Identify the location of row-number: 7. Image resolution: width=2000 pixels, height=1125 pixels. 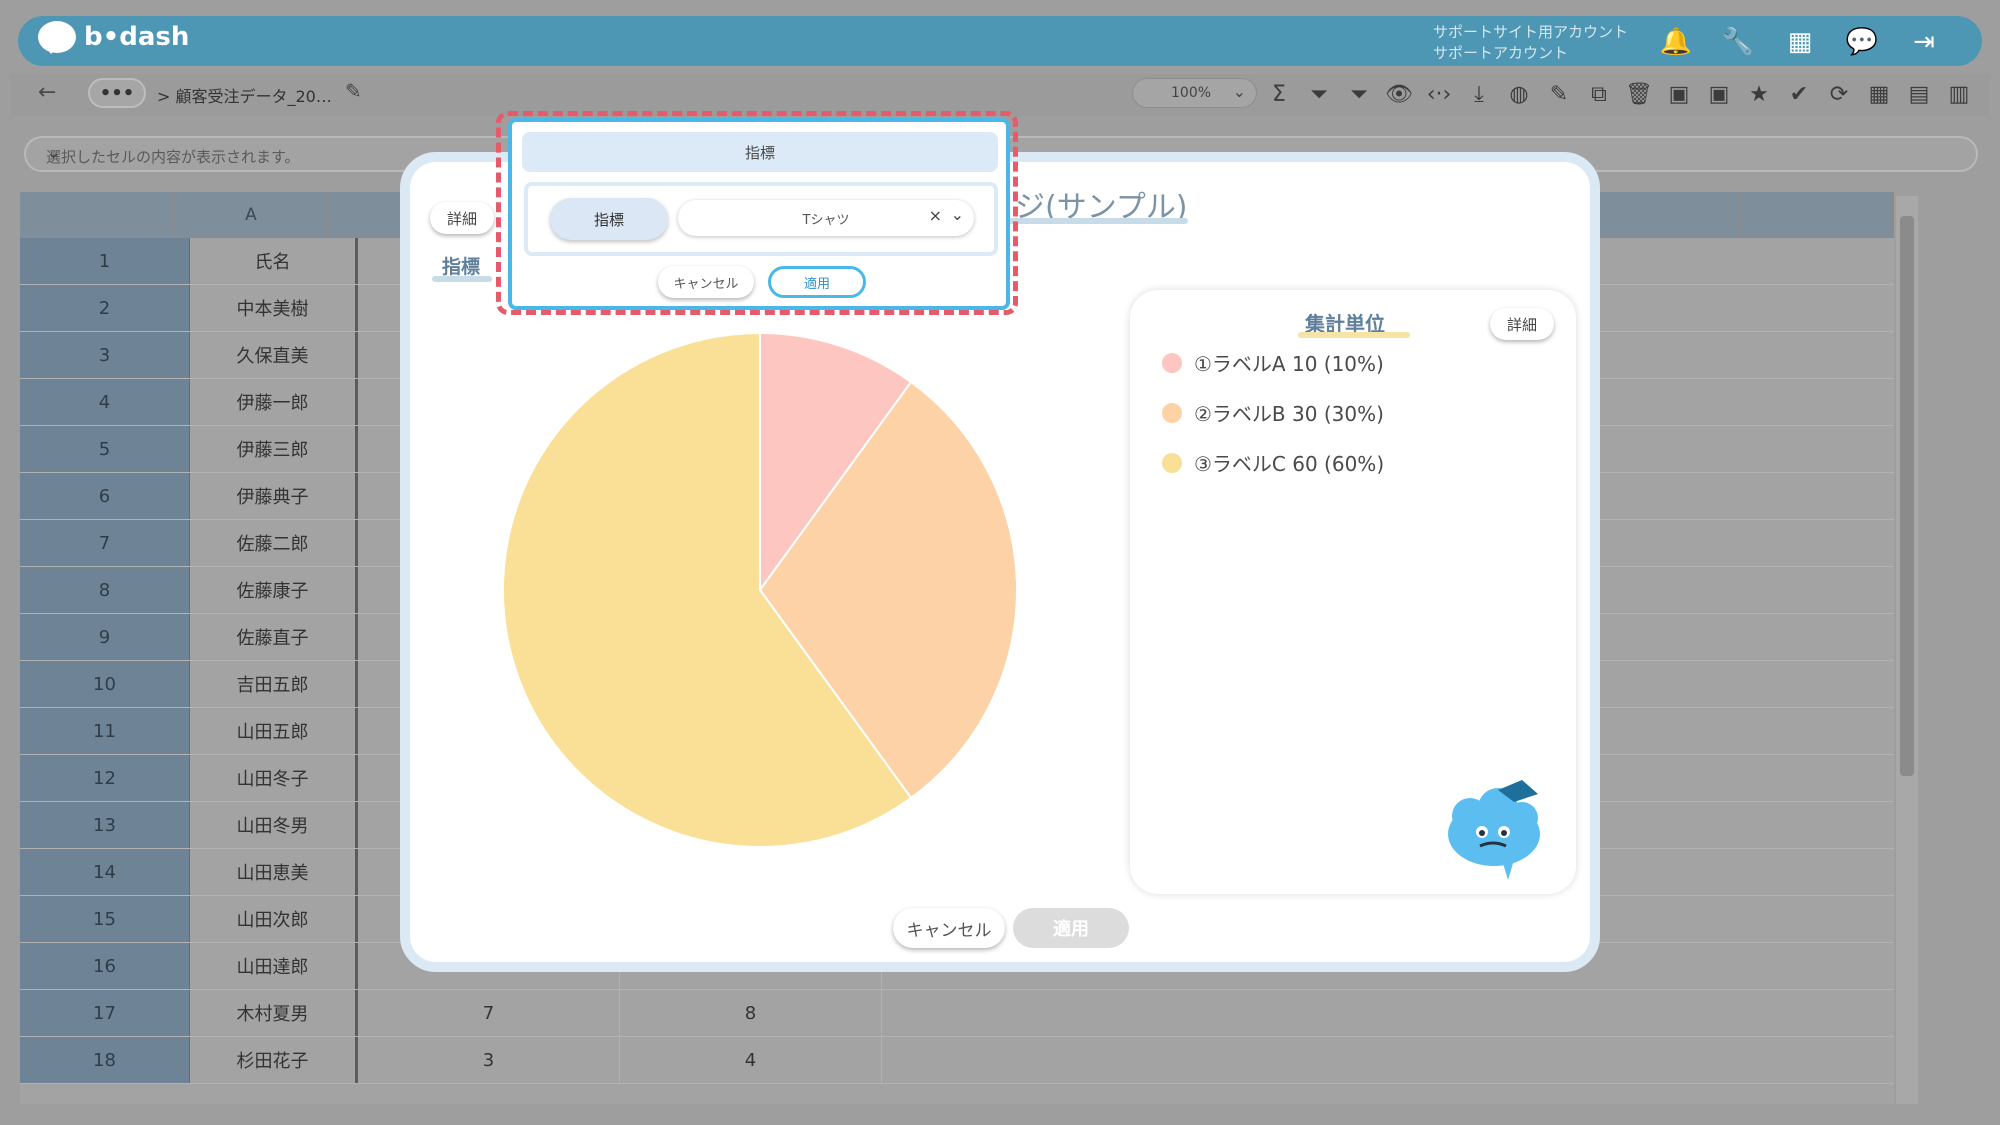
(105, 543).